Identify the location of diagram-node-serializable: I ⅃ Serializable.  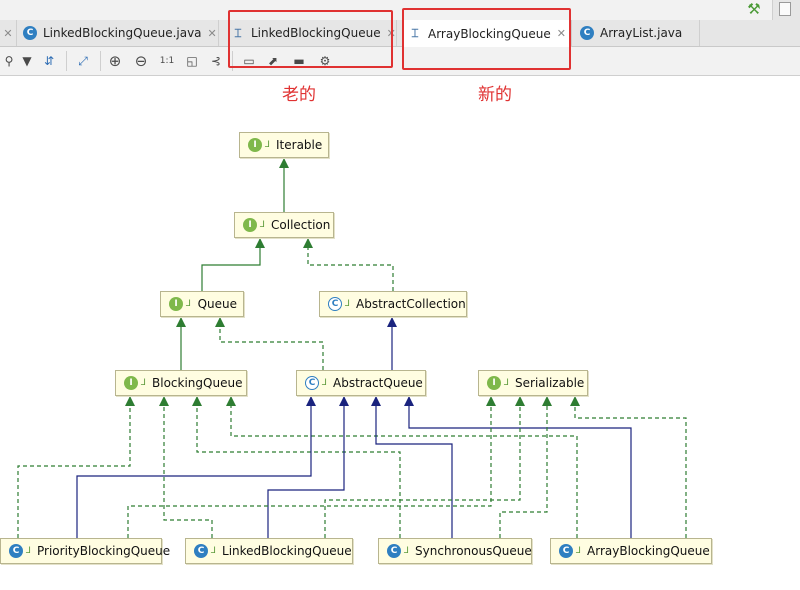
(533, 383).